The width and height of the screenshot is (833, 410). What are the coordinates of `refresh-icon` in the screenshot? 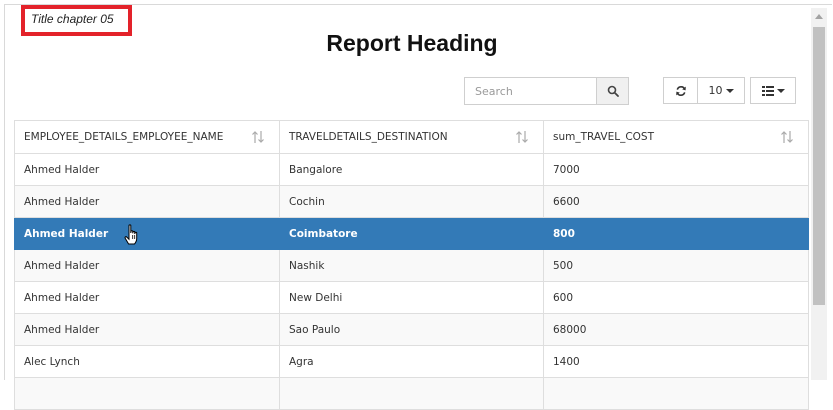 It's located at (680, 90).